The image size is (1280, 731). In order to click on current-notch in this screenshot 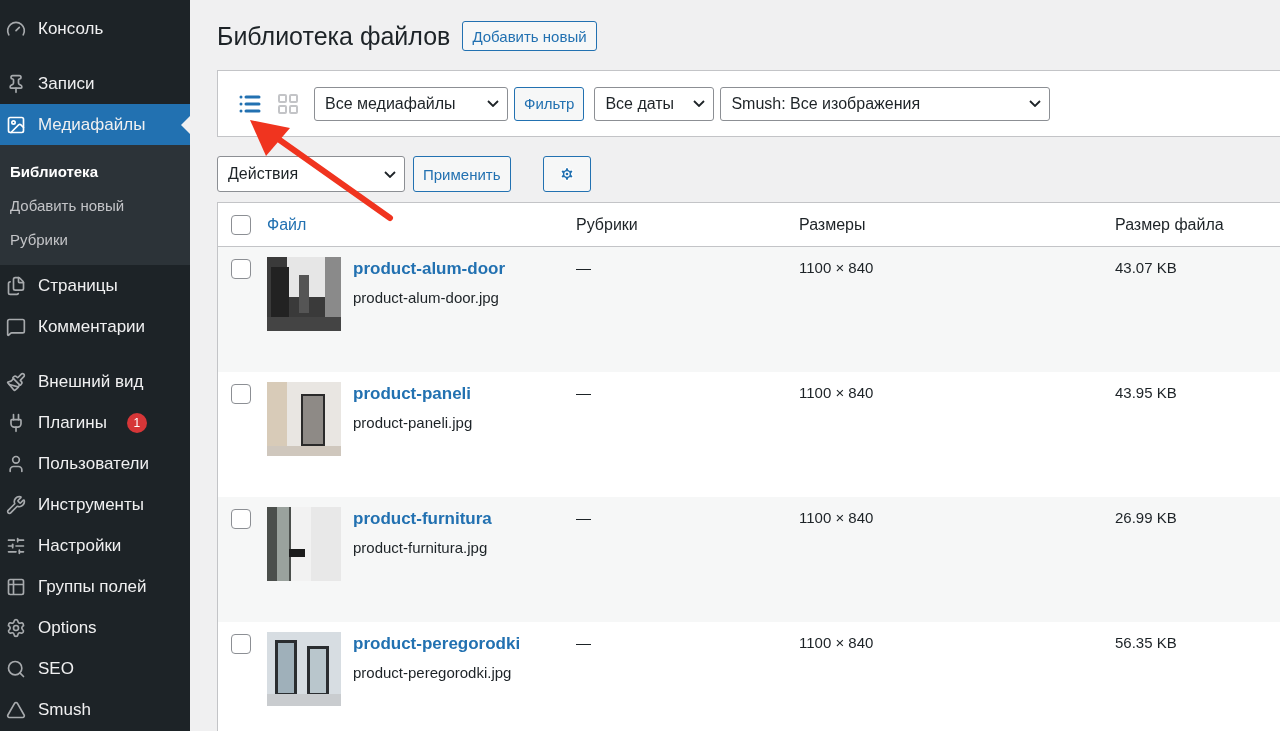, I will do `click(185, 125)`.